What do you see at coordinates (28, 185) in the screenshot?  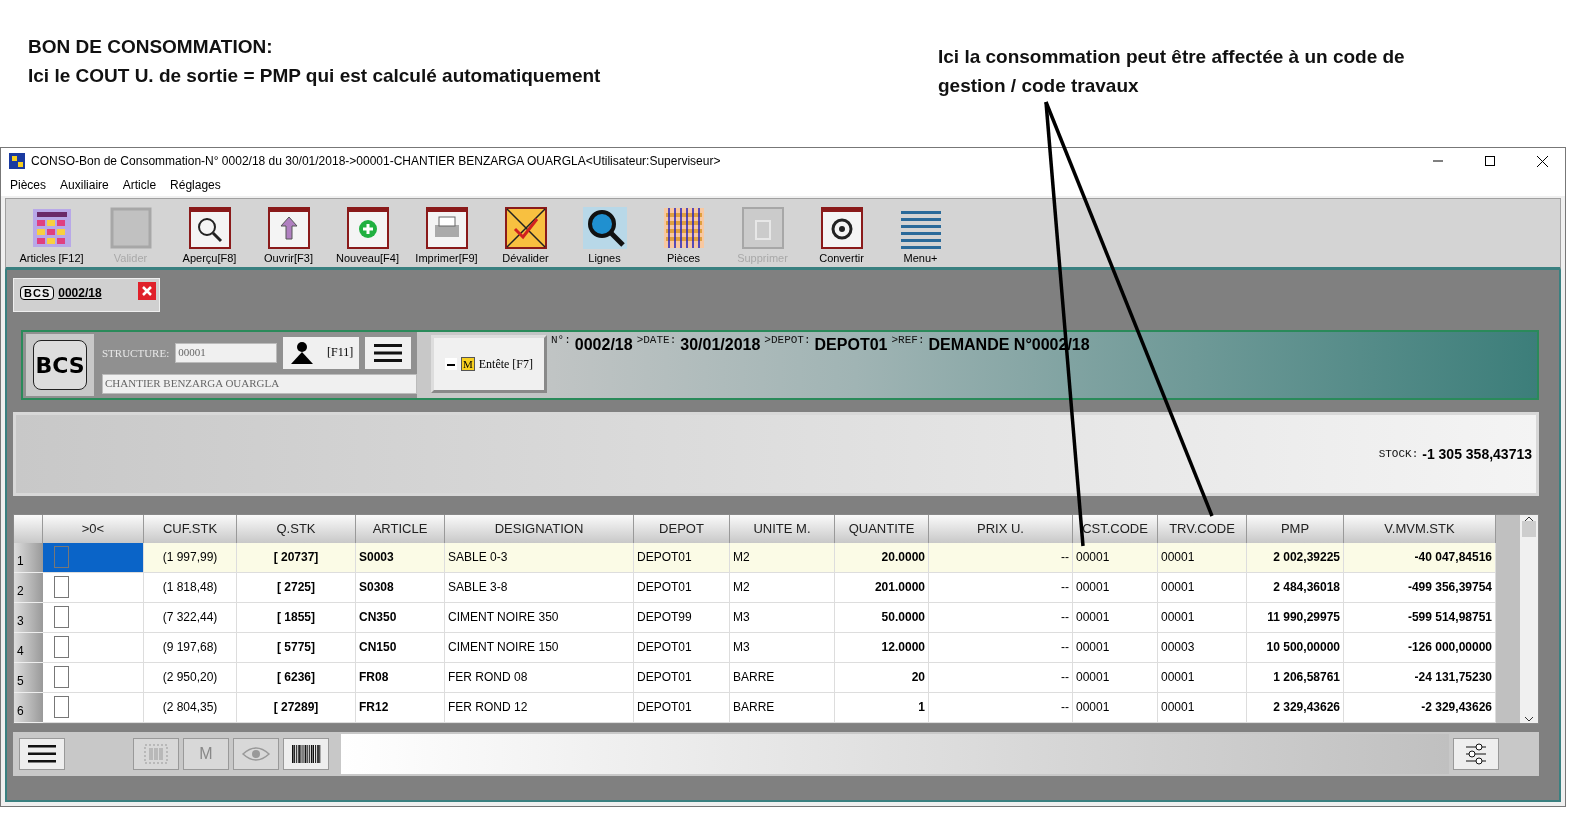 I see `menu-item: Pièces` at bounding box center [28, 185].